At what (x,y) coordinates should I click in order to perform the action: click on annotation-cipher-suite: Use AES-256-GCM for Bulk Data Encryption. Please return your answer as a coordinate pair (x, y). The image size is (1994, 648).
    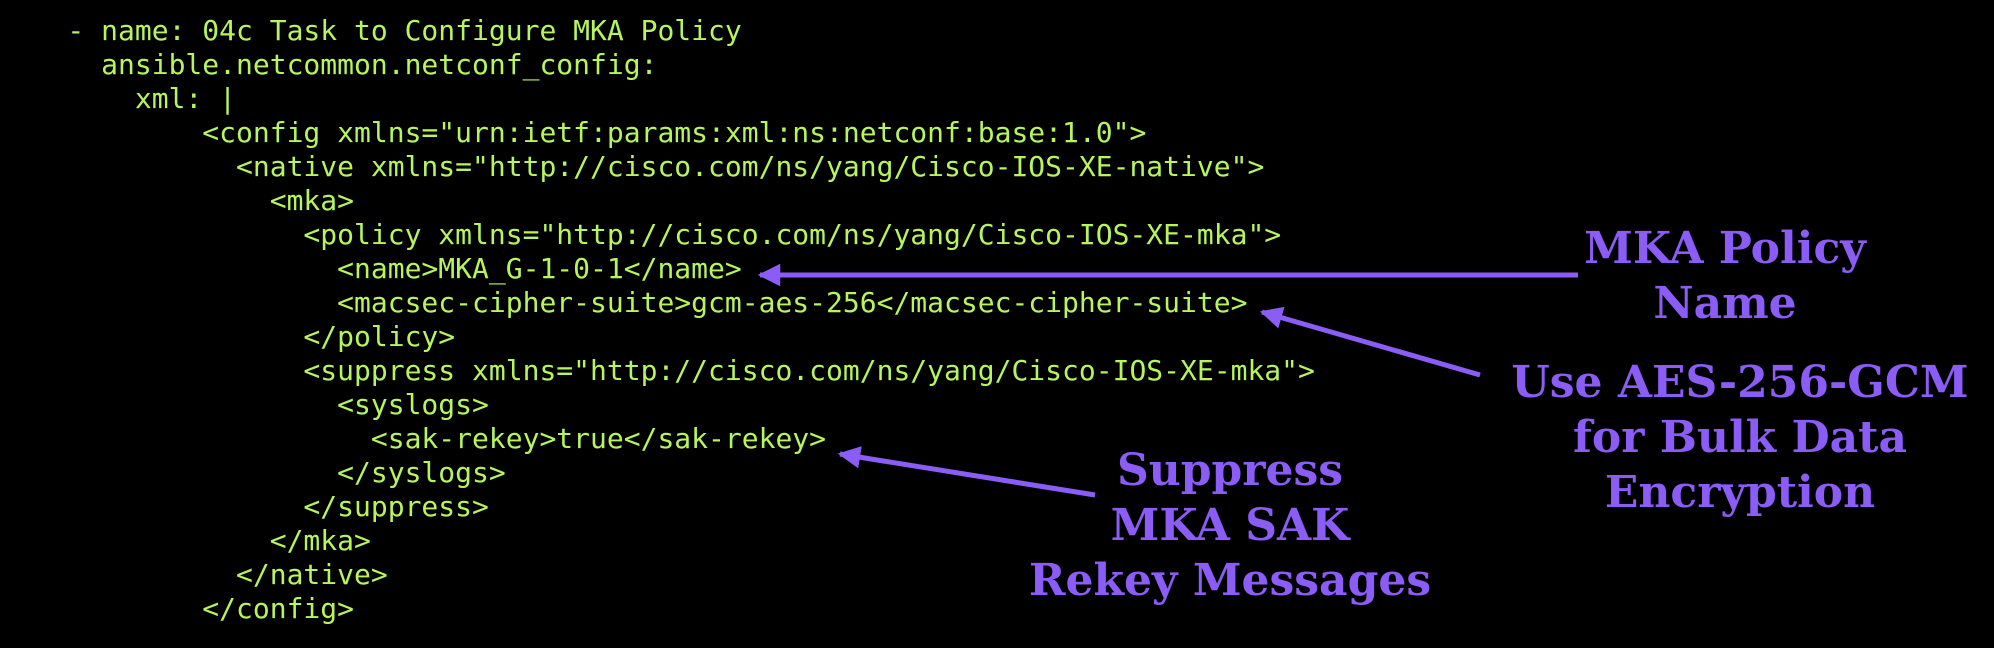
    Looking at the image, I should click on (1737, 437).